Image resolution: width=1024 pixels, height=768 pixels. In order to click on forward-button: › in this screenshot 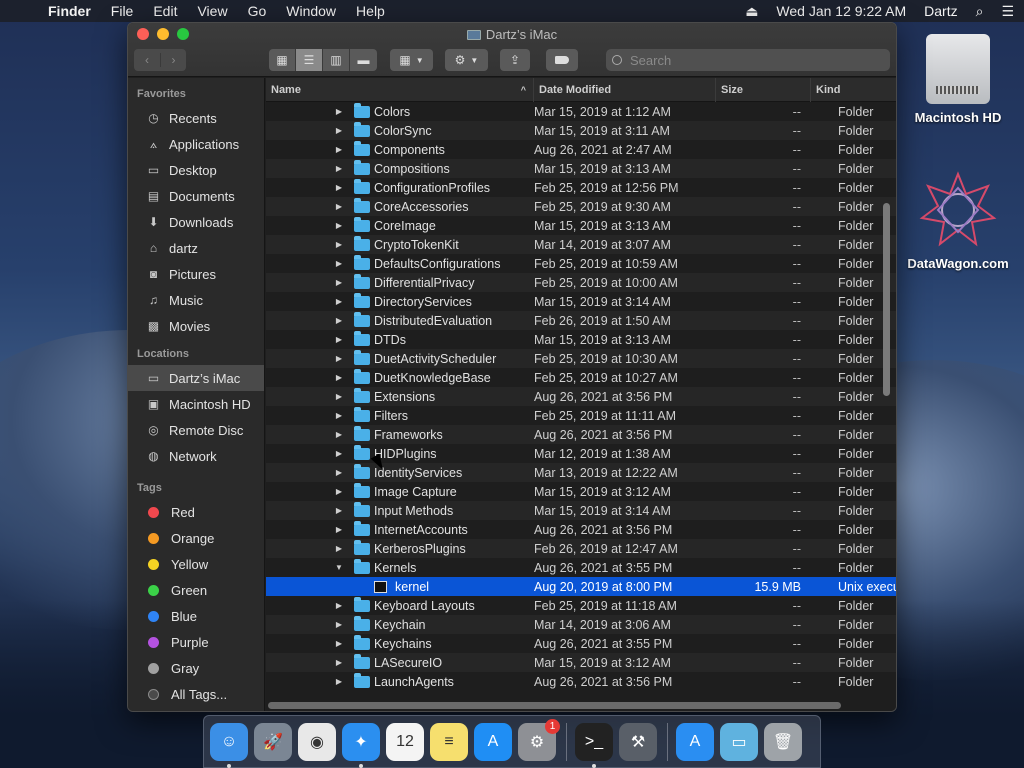, I will do `click(173, 60)`.